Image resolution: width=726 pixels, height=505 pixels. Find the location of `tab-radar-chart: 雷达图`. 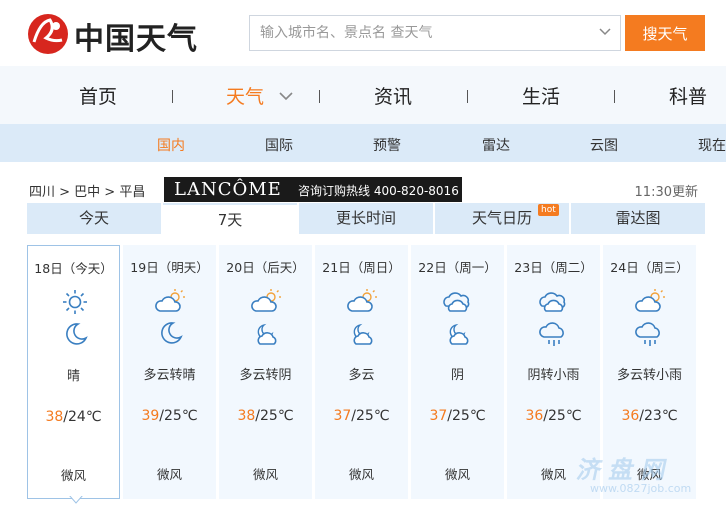

tab-radar-chart: 雷达图 is located at coordinates (638, 218).